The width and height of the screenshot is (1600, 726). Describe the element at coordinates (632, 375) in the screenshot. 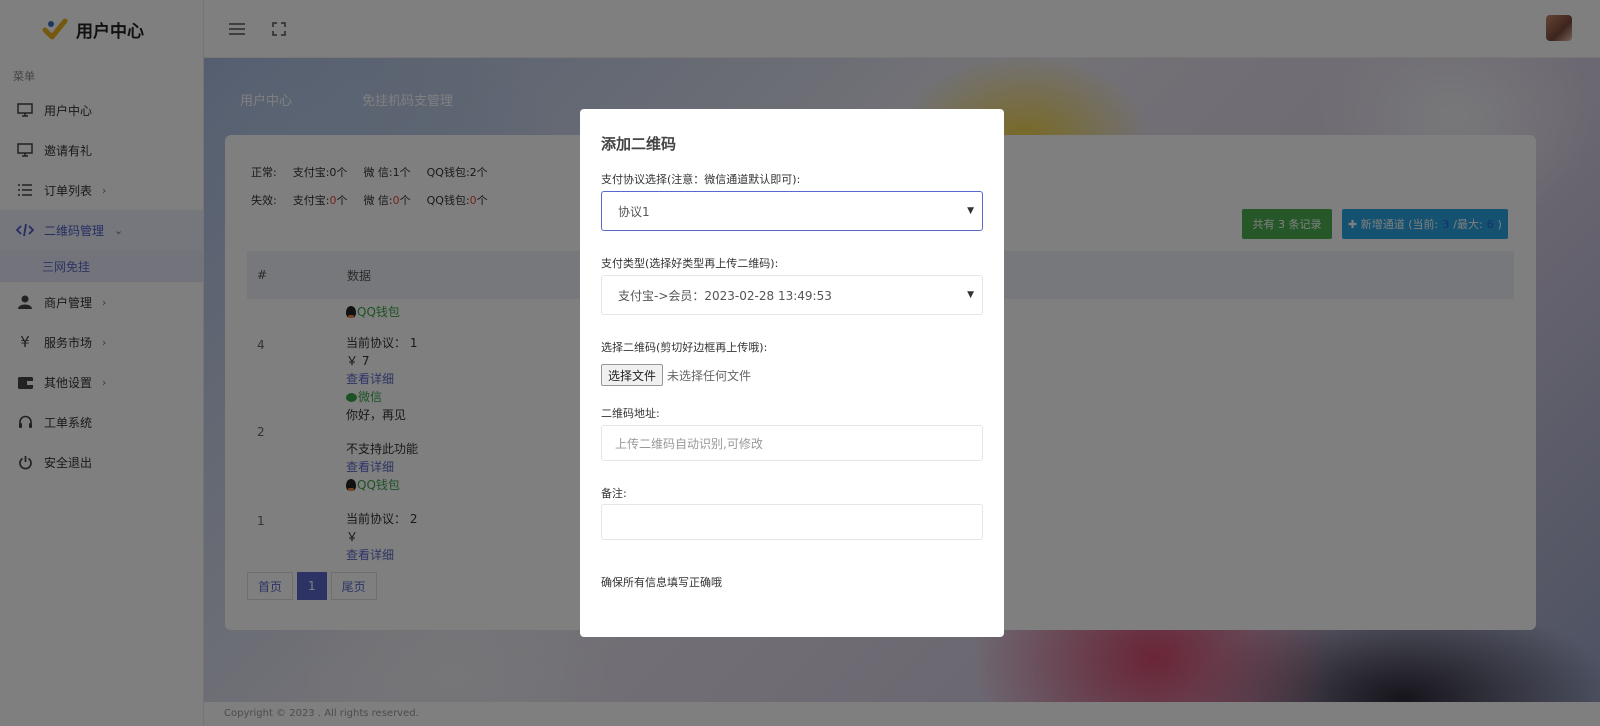

I see `choose-file-button: 选择文件` at that location.